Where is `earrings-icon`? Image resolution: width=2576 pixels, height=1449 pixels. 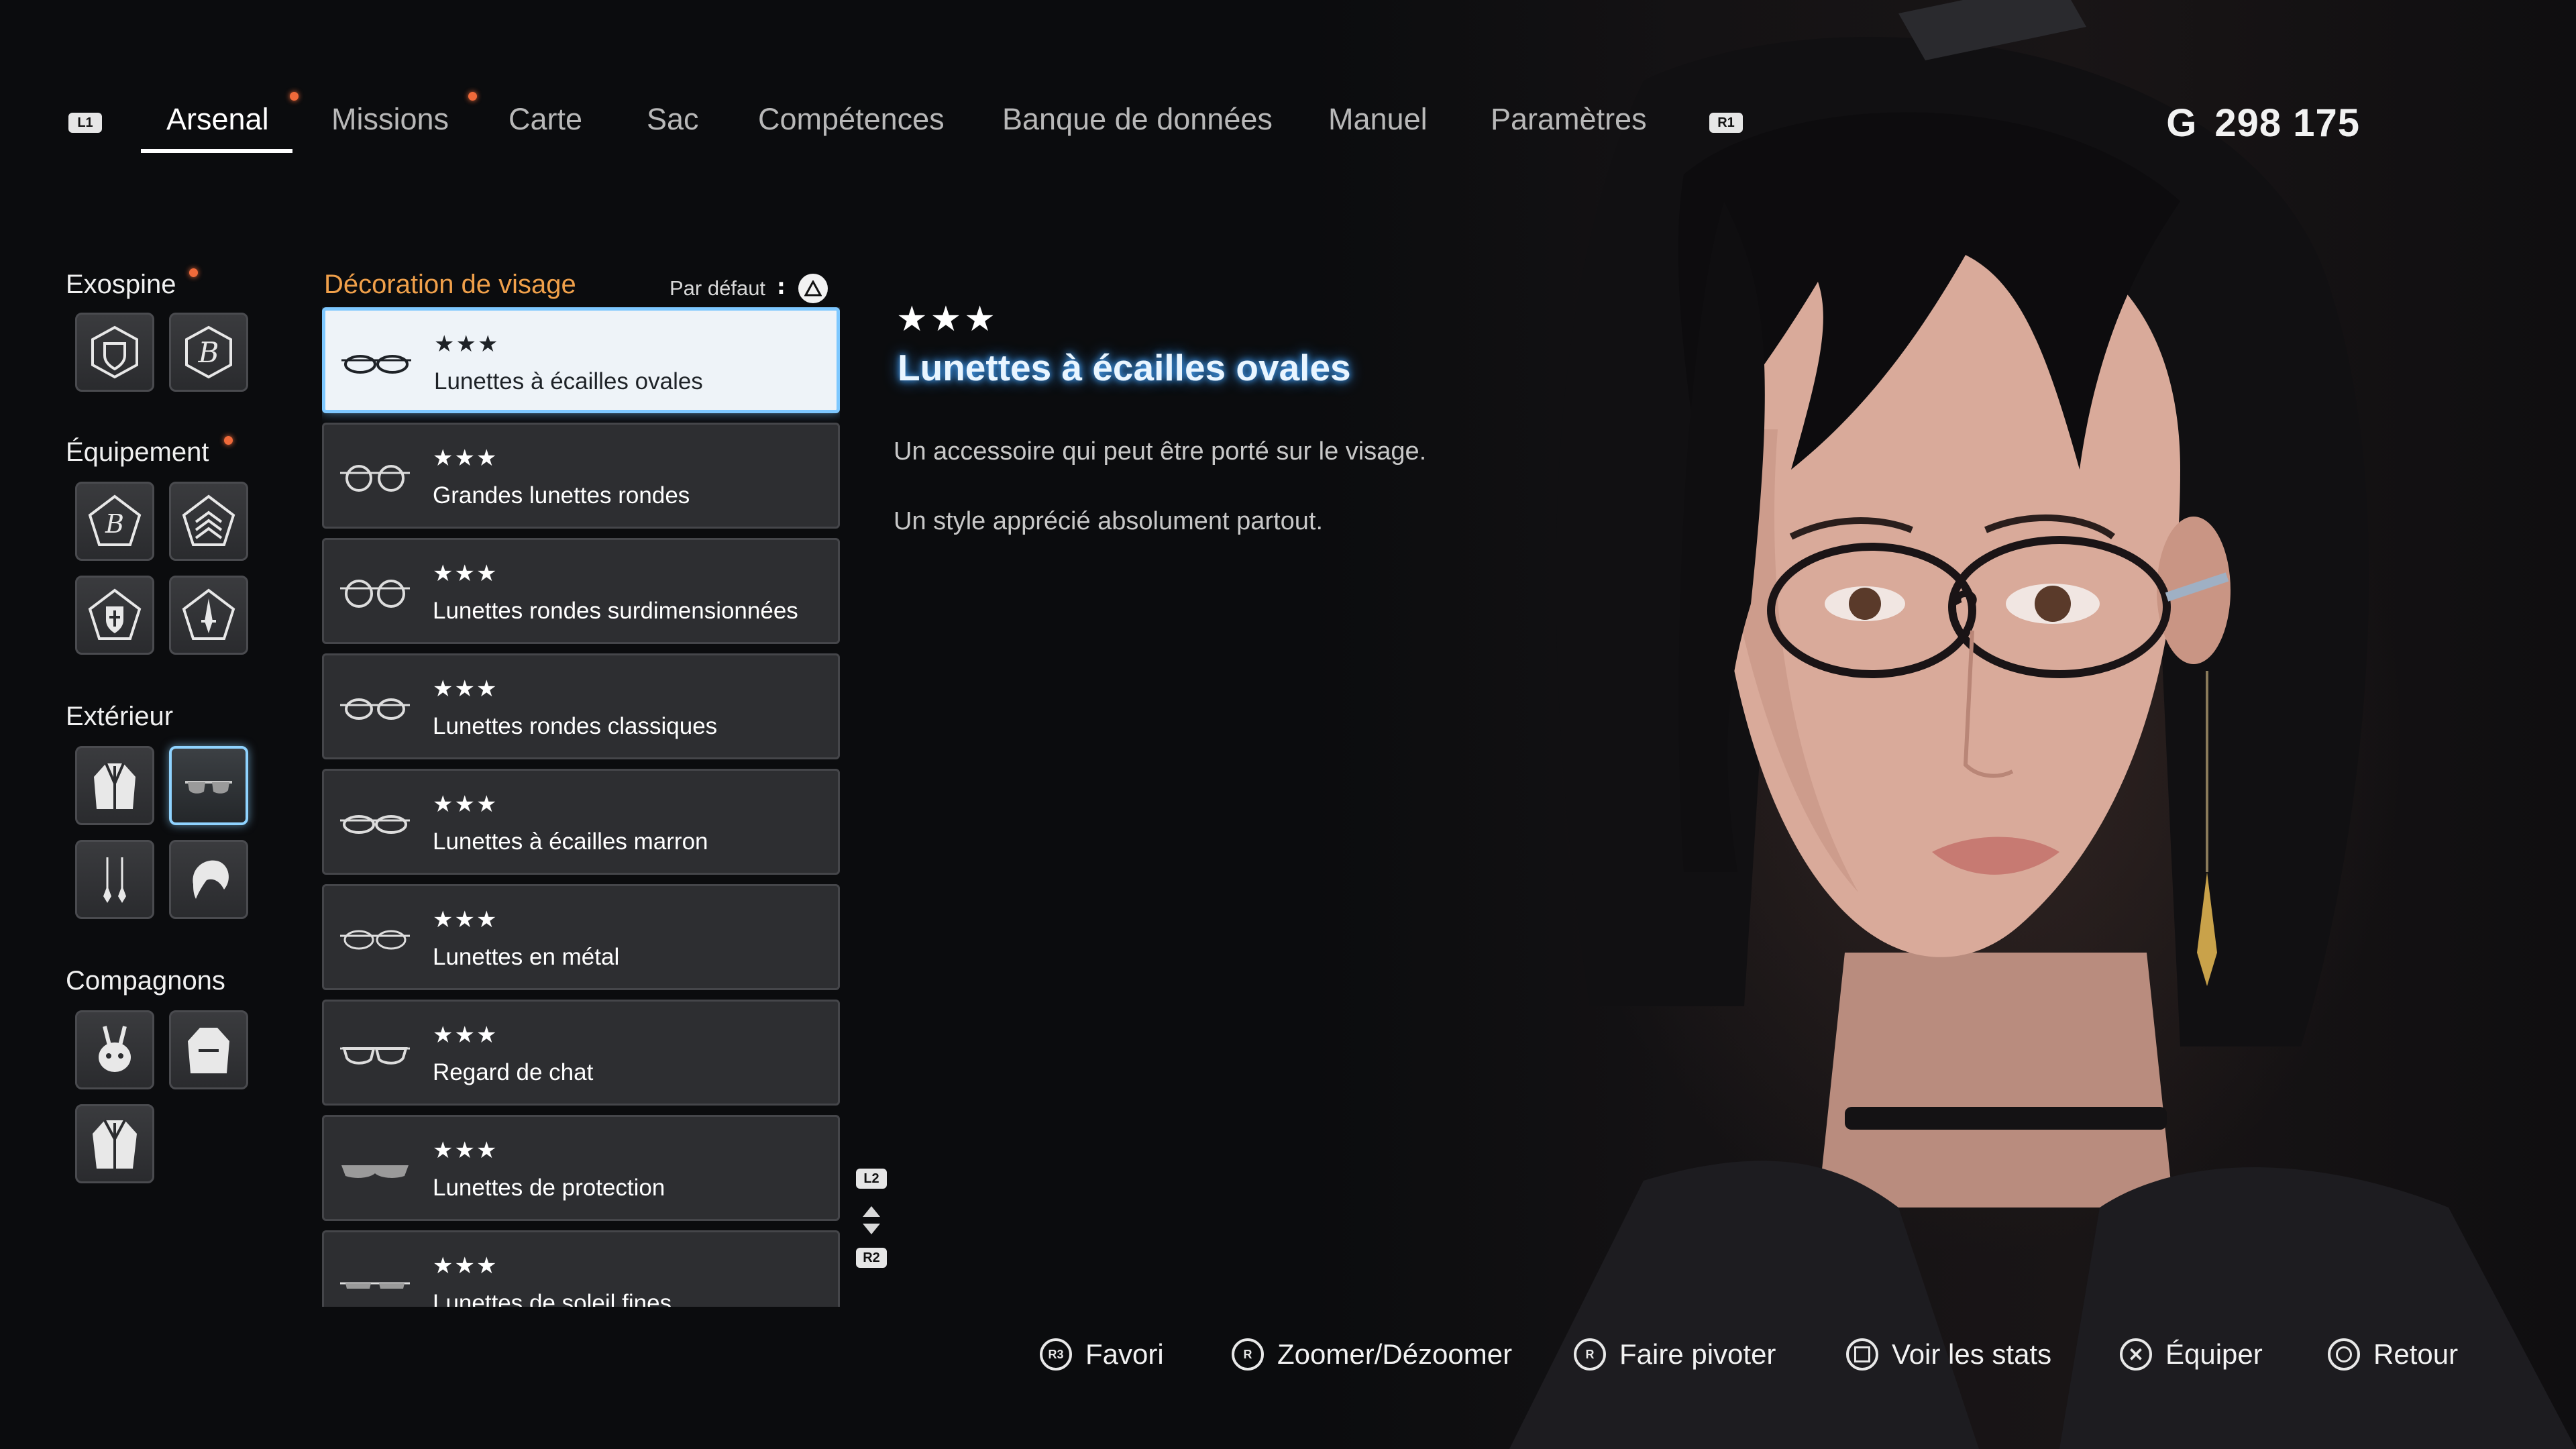
earrings-icon is located at coordinates (114, 879).